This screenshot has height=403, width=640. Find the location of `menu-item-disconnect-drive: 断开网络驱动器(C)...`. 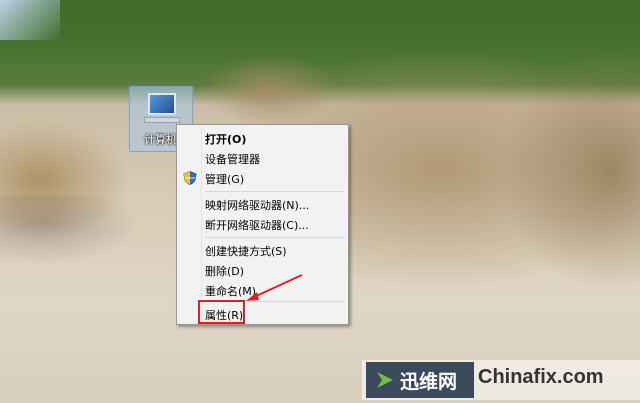

menu-item-disconnect-drive: 断开网络驱动器(C)... is located at coordinates (262, 224).